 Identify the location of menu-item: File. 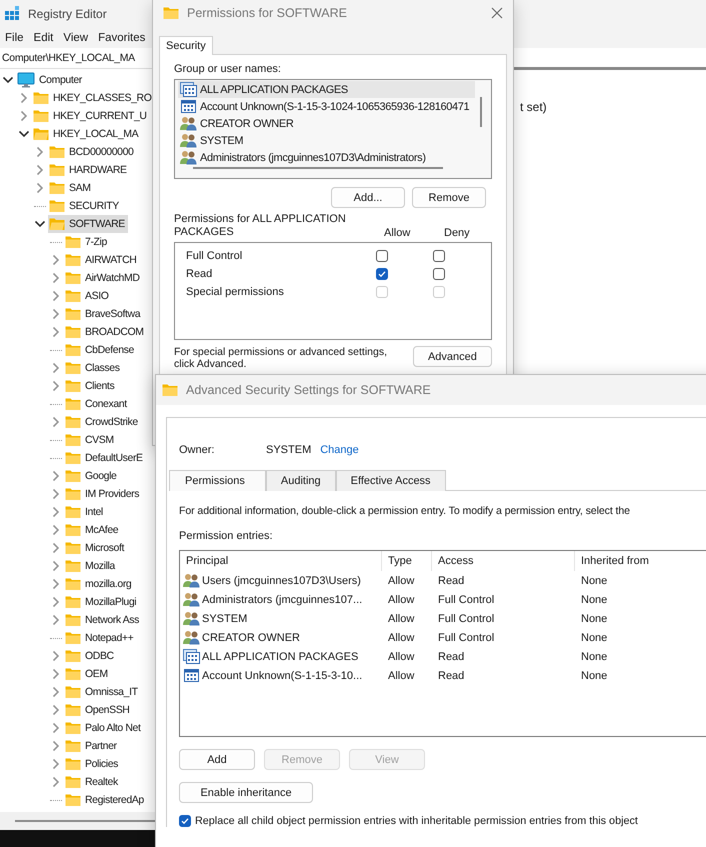
(14, 38).